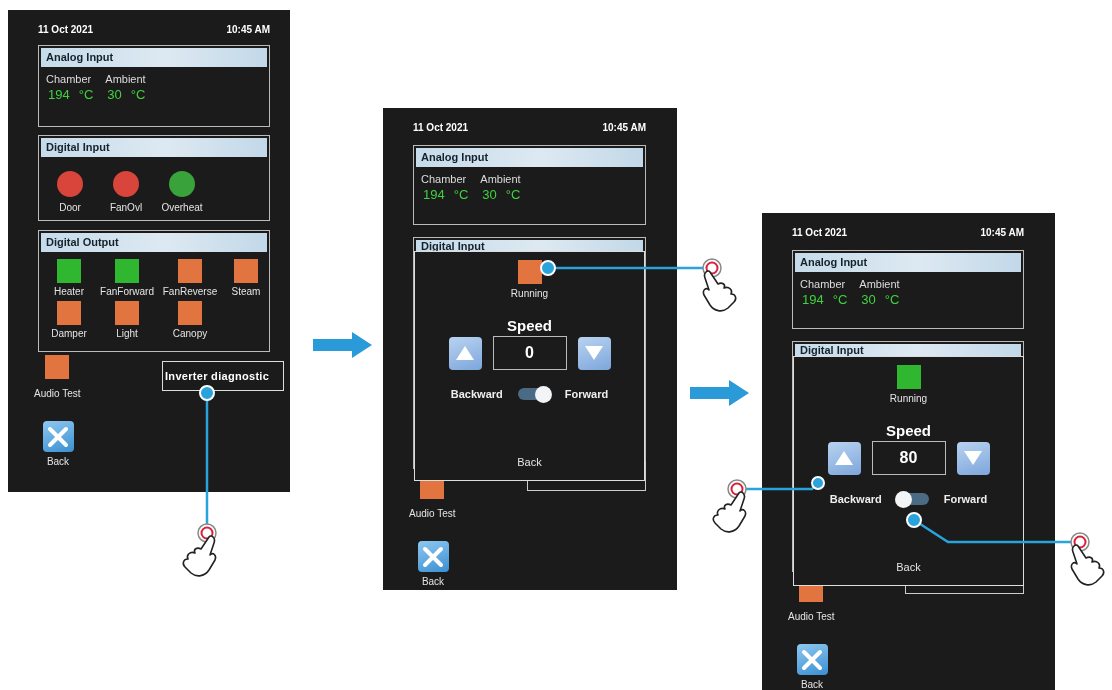 This screenshot has height=690, width=1112. Describe the element at coordinates (154, 242) in the screenshot. I see `panel-header: Digital Output` at that location.